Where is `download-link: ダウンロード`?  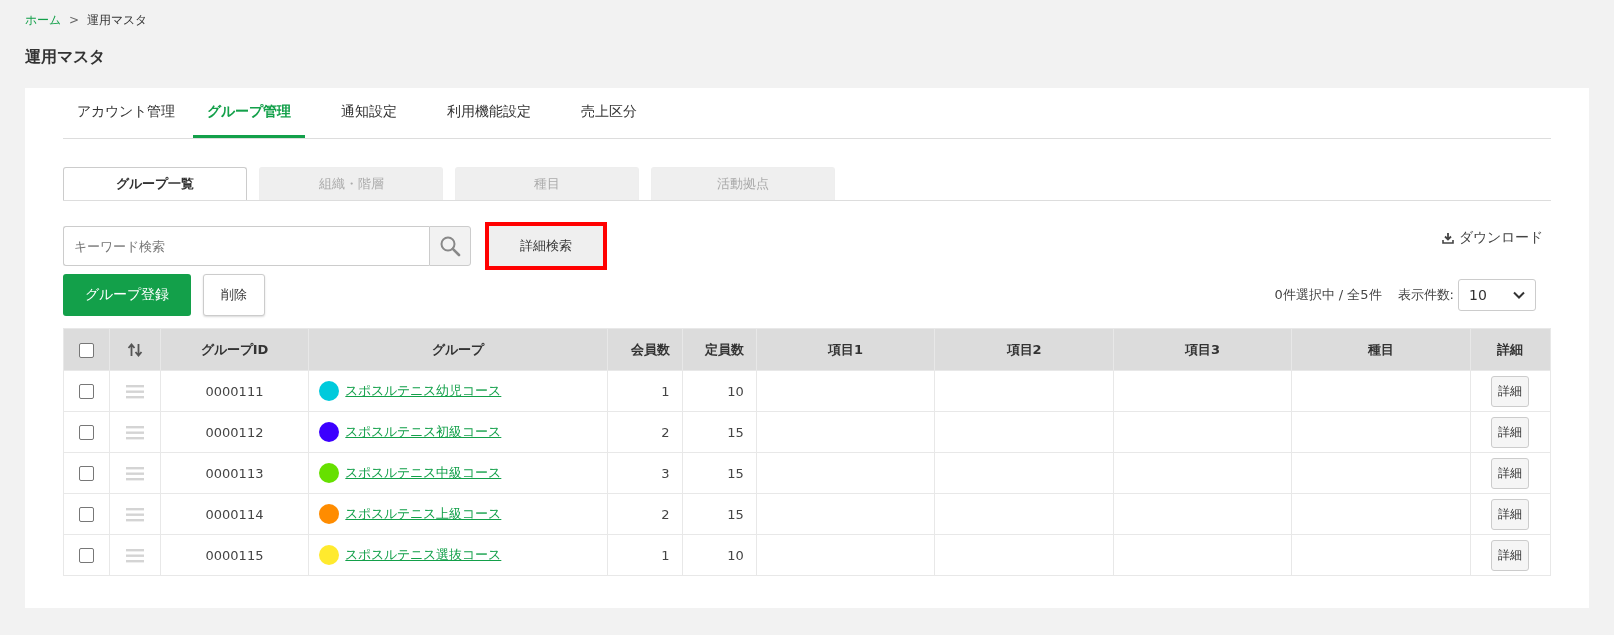
download-link: ダウンロード is located at coordinates (1492, 238).